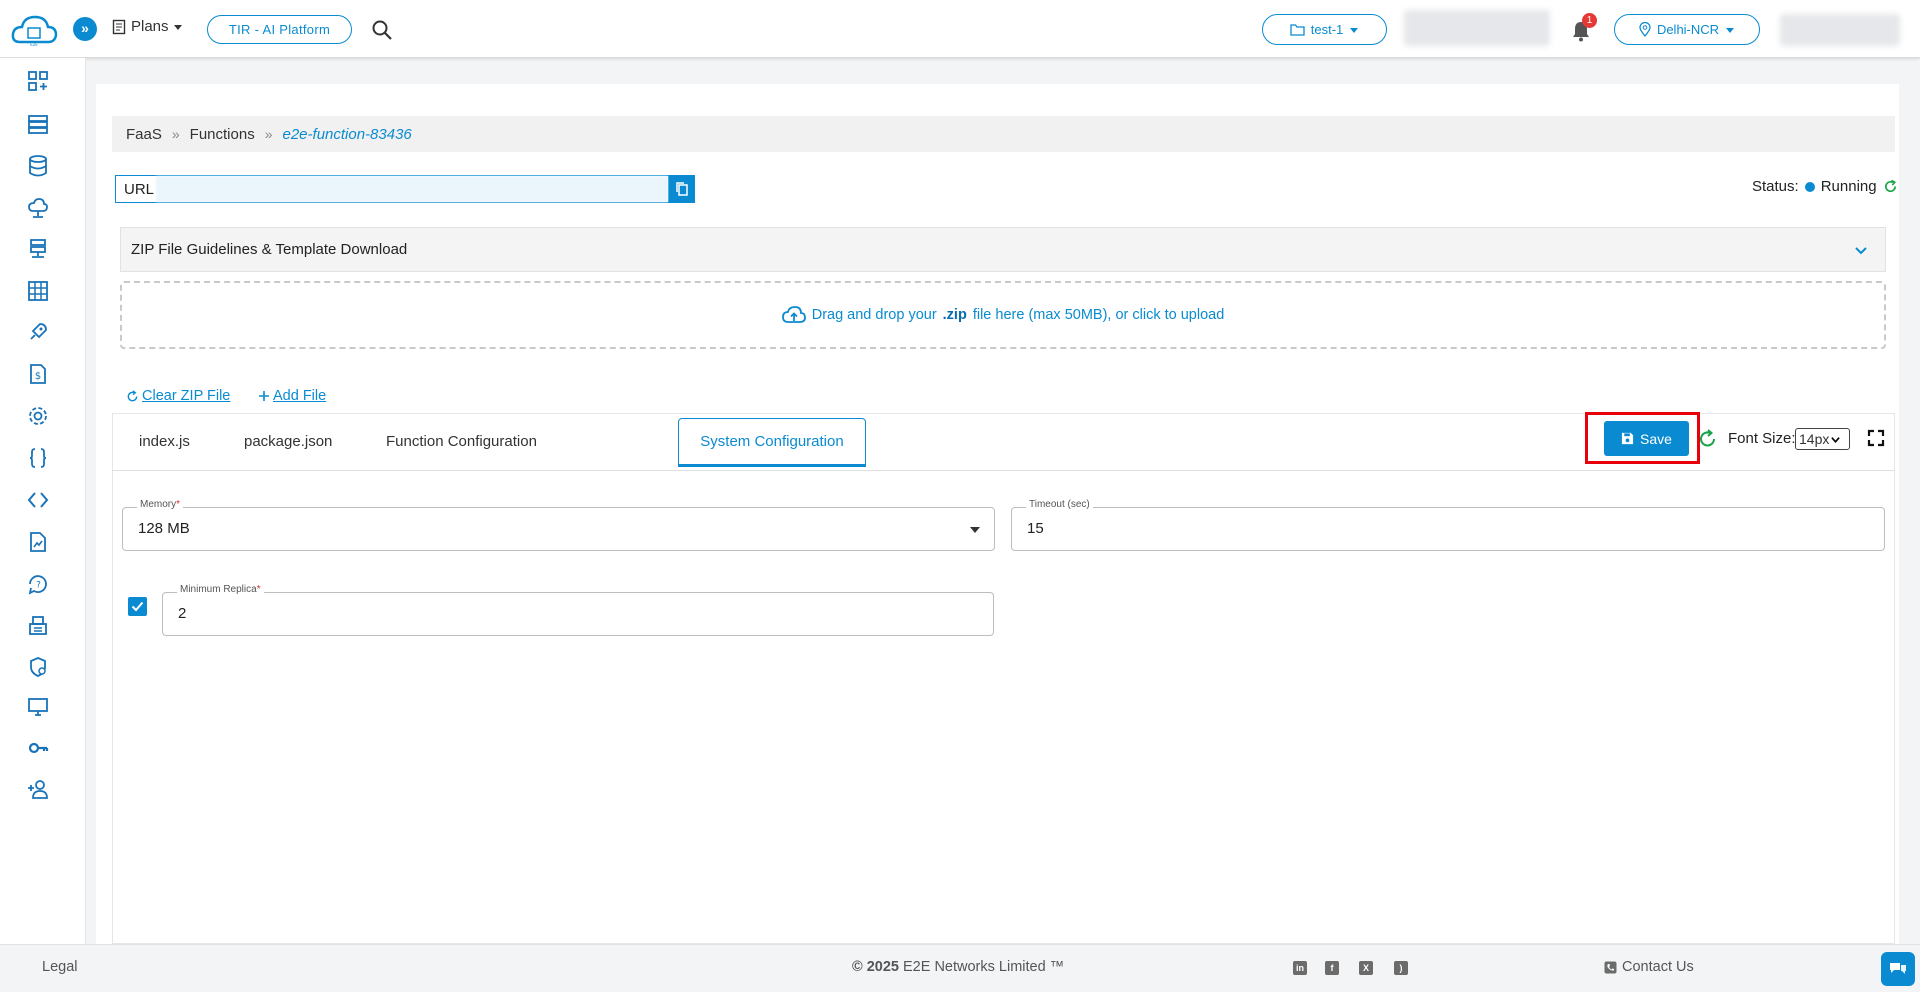 The image size is (1920, 992). I want to click on project-selector: test-1, so click(1324, 29).